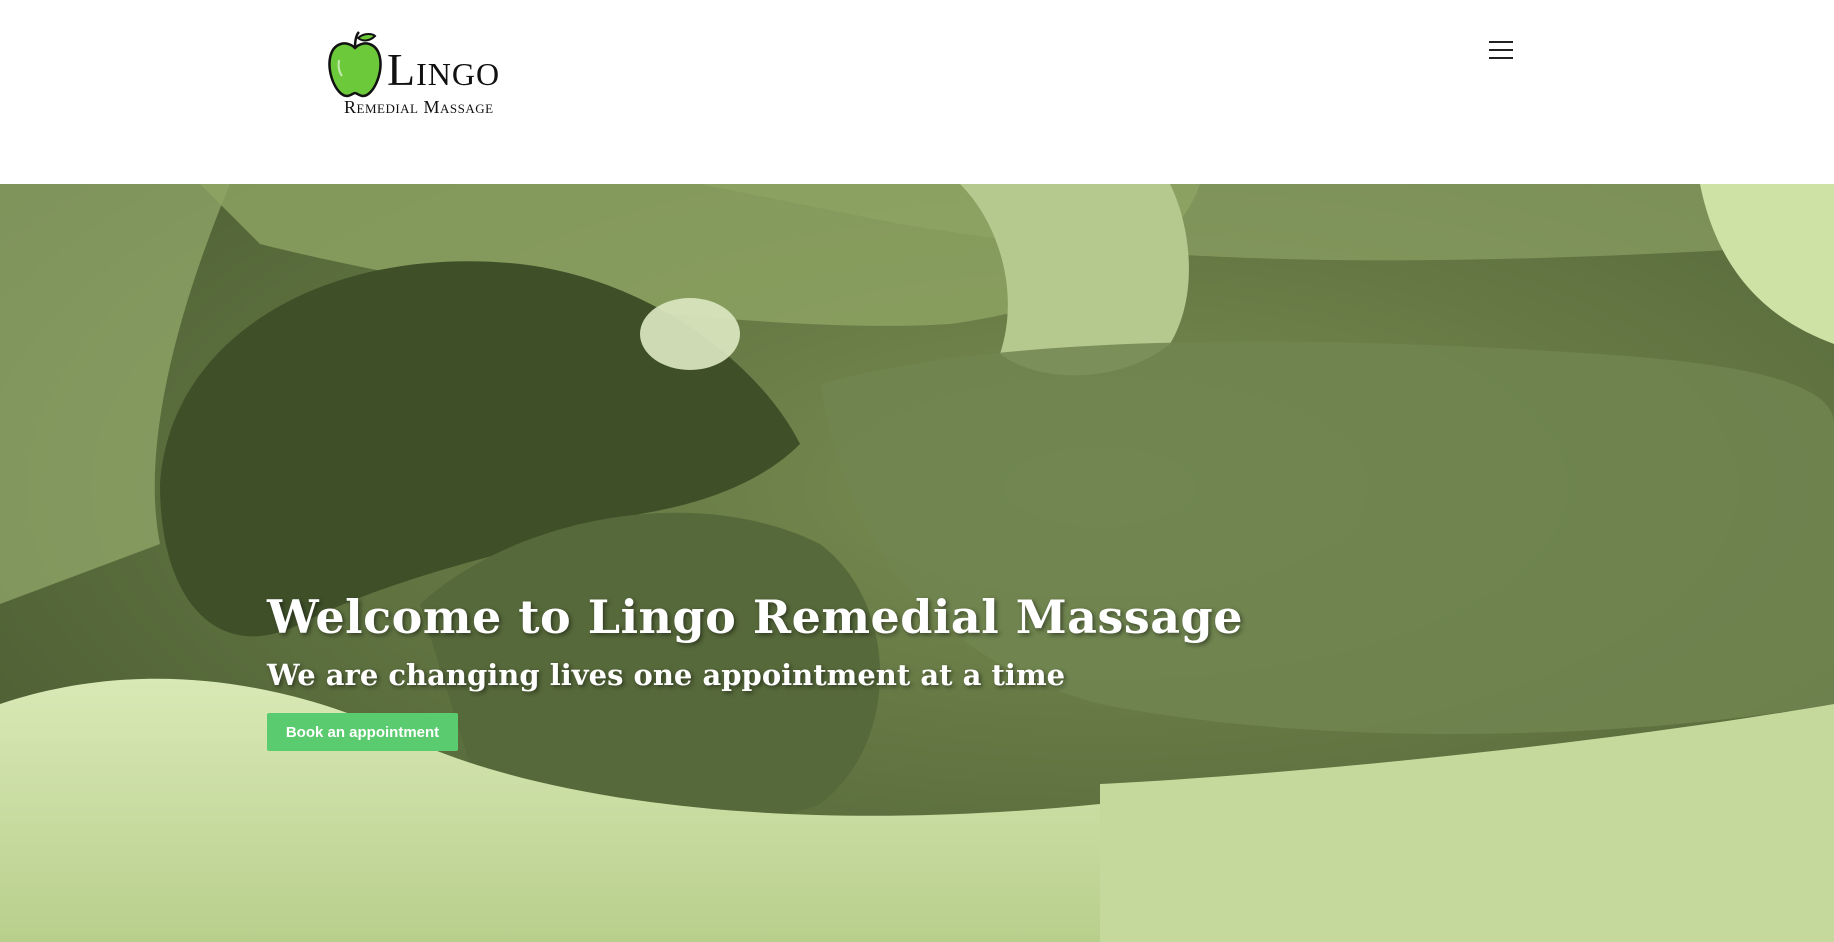 The height and width of the screenshot is (942, 1834). What do you see at coordinates (1501, 42) in the screenshot?
I see `hamburger-menu-icon` at bounding box center [1501, 42].